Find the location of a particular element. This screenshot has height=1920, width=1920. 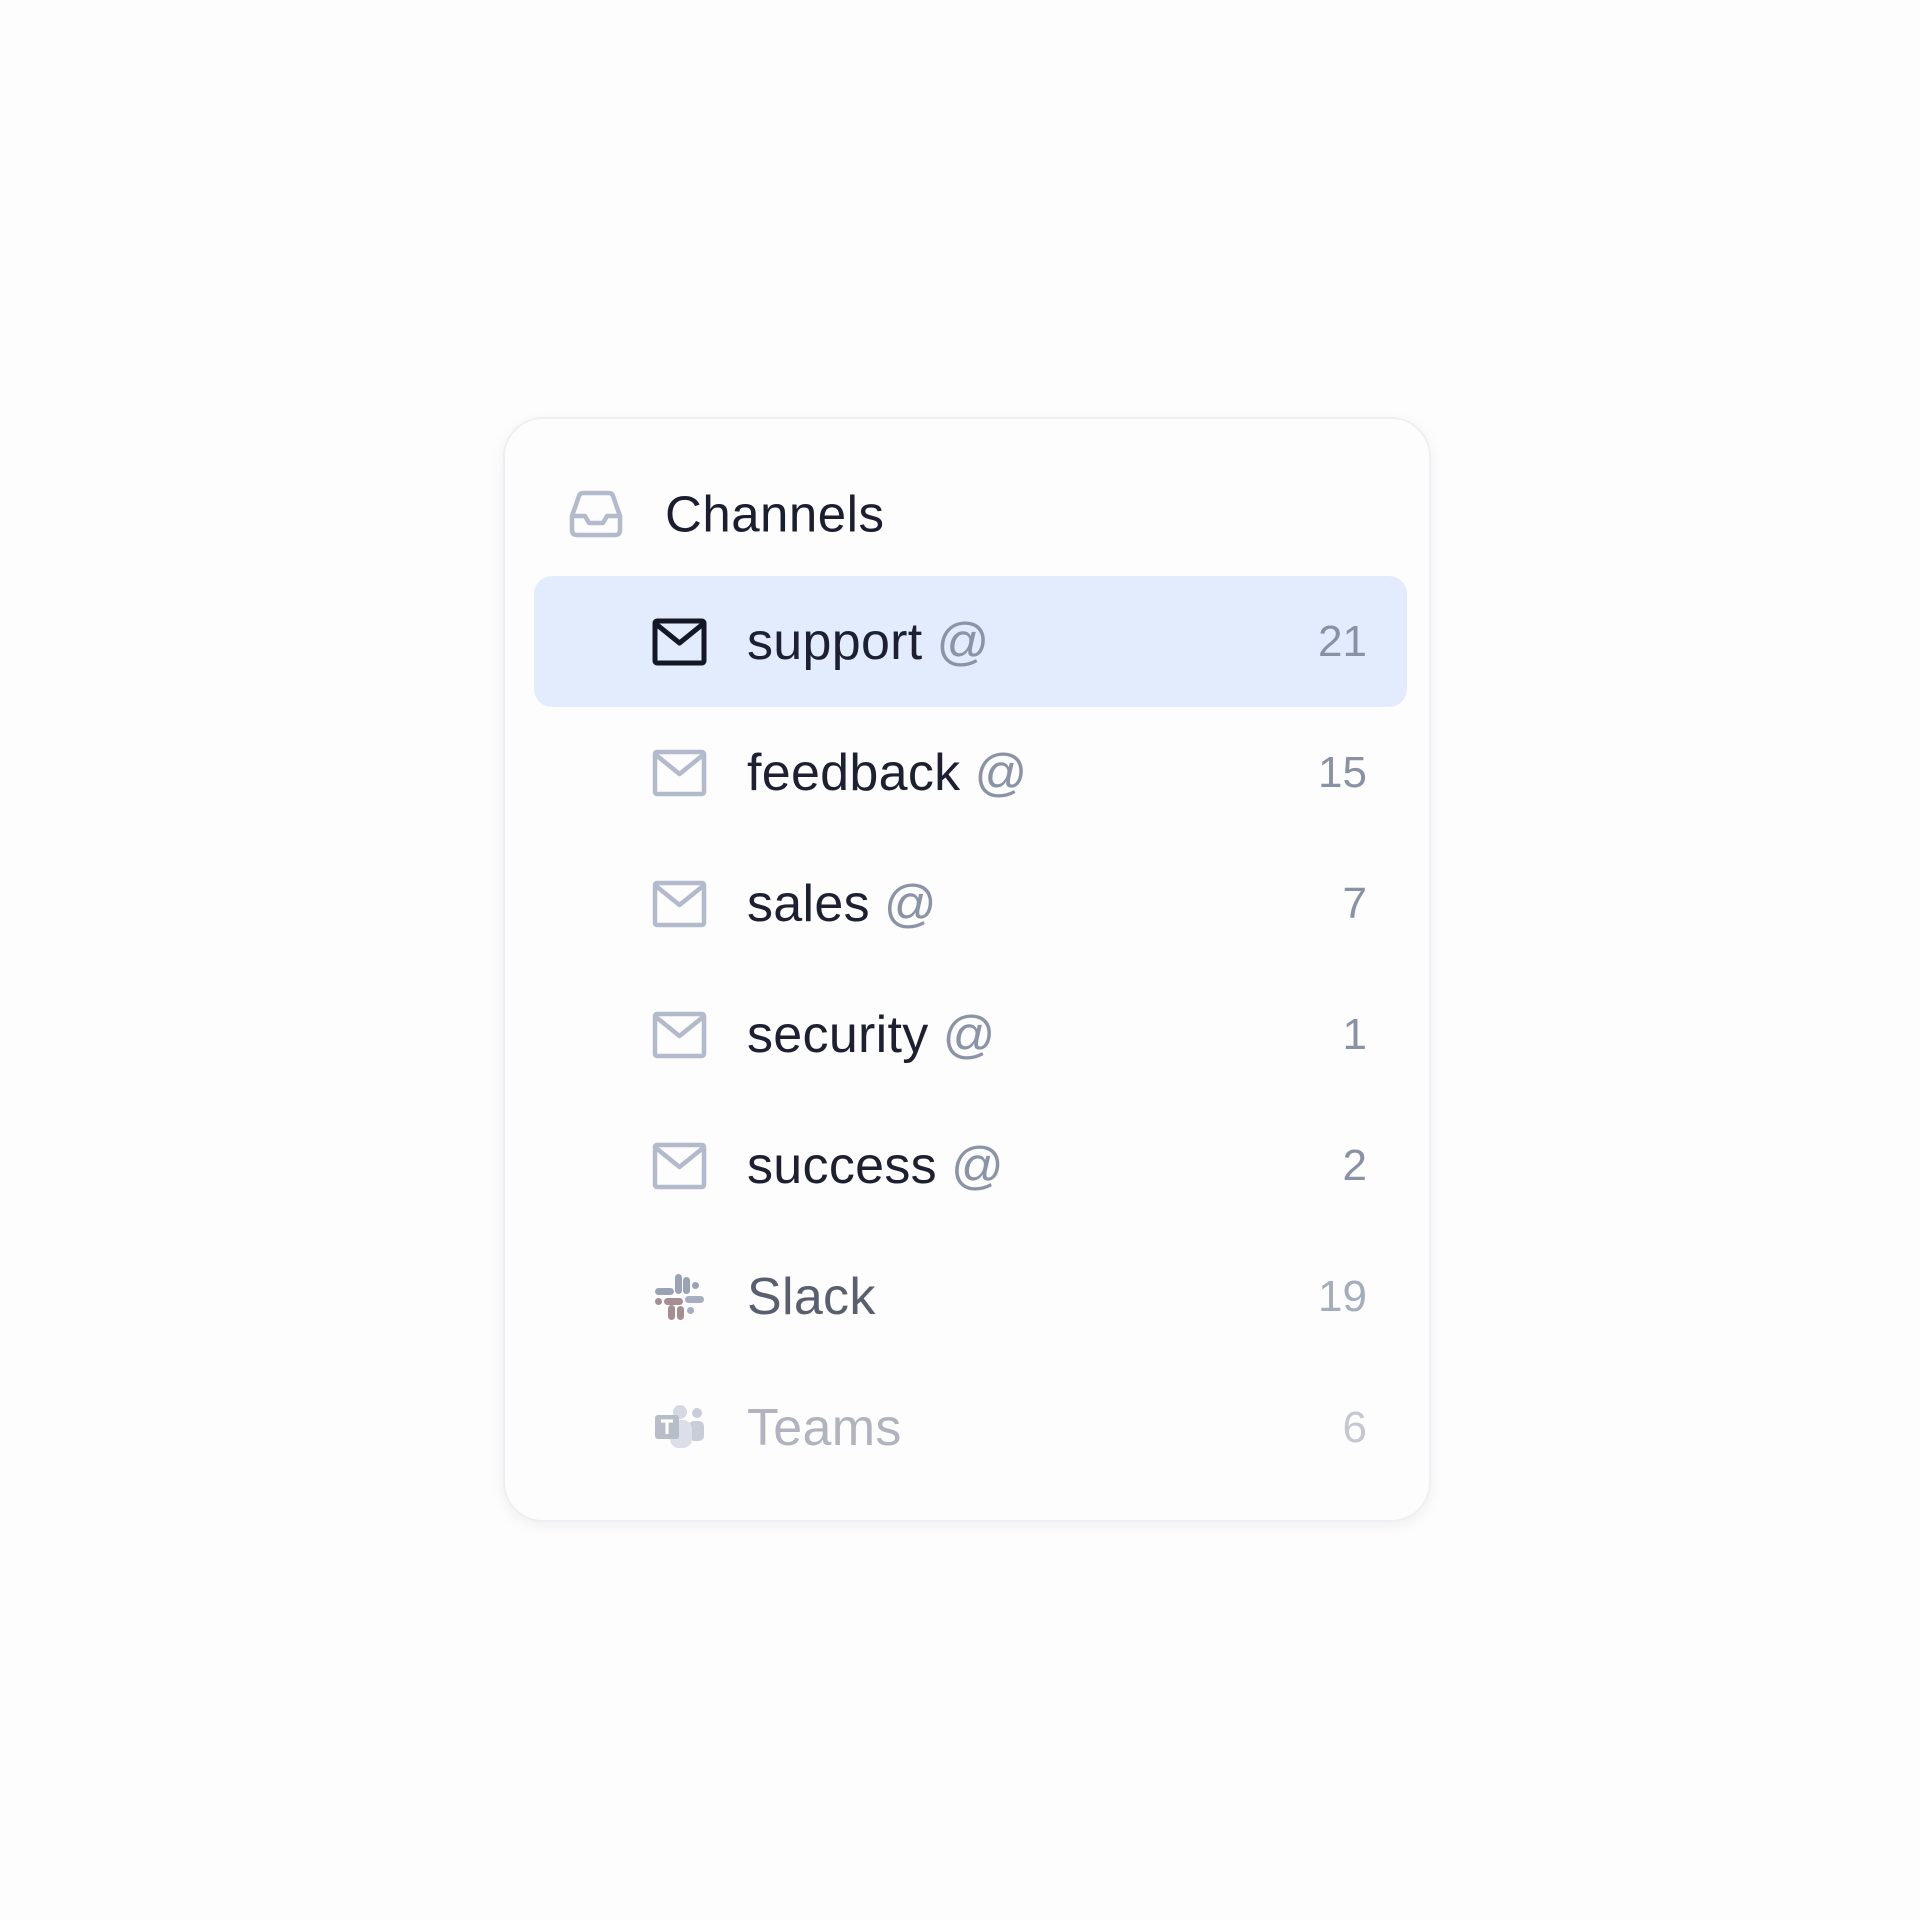

channel-count: 21 is located at coordinates (1342, 641).